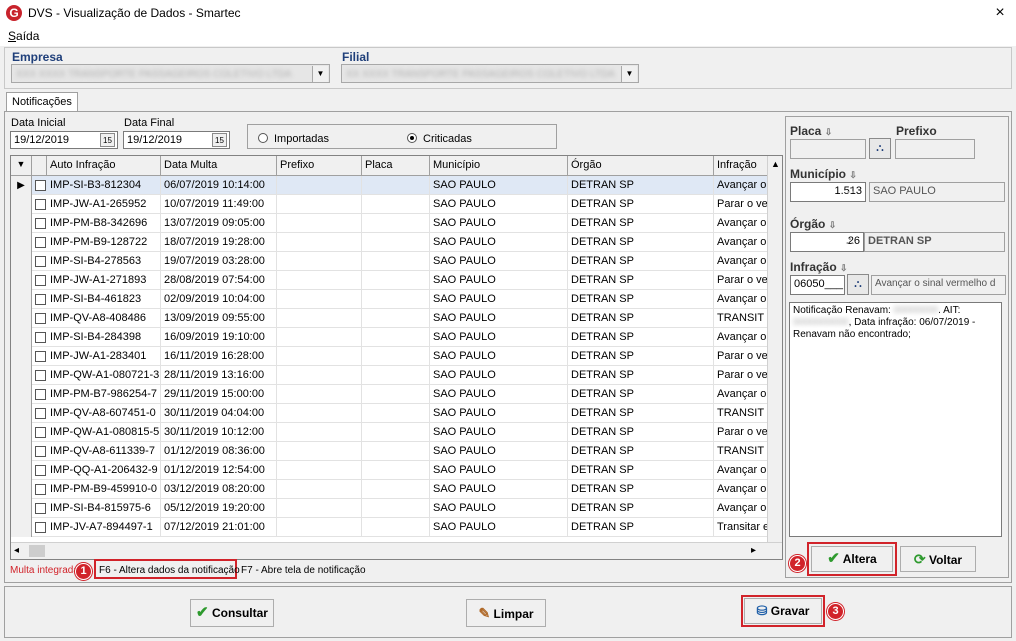 Image resolution: width=1016 pixels, height=641 pixels. Describe the element at coordinates (104, 375) in the screenshot. I see `table-cell: IMP-QW-A1-080721-3` at that location.